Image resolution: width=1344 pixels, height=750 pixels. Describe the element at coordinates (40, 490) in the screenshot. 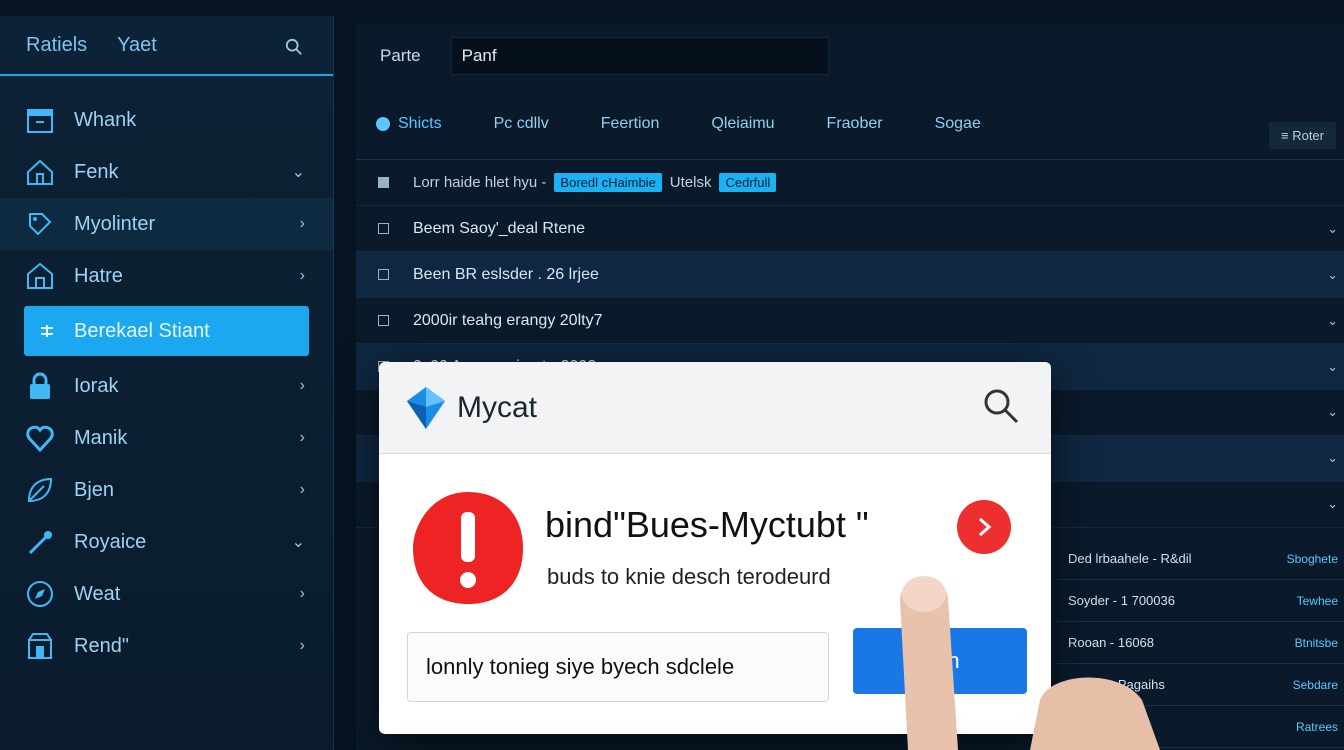

I see `leaf-icon` at that location.